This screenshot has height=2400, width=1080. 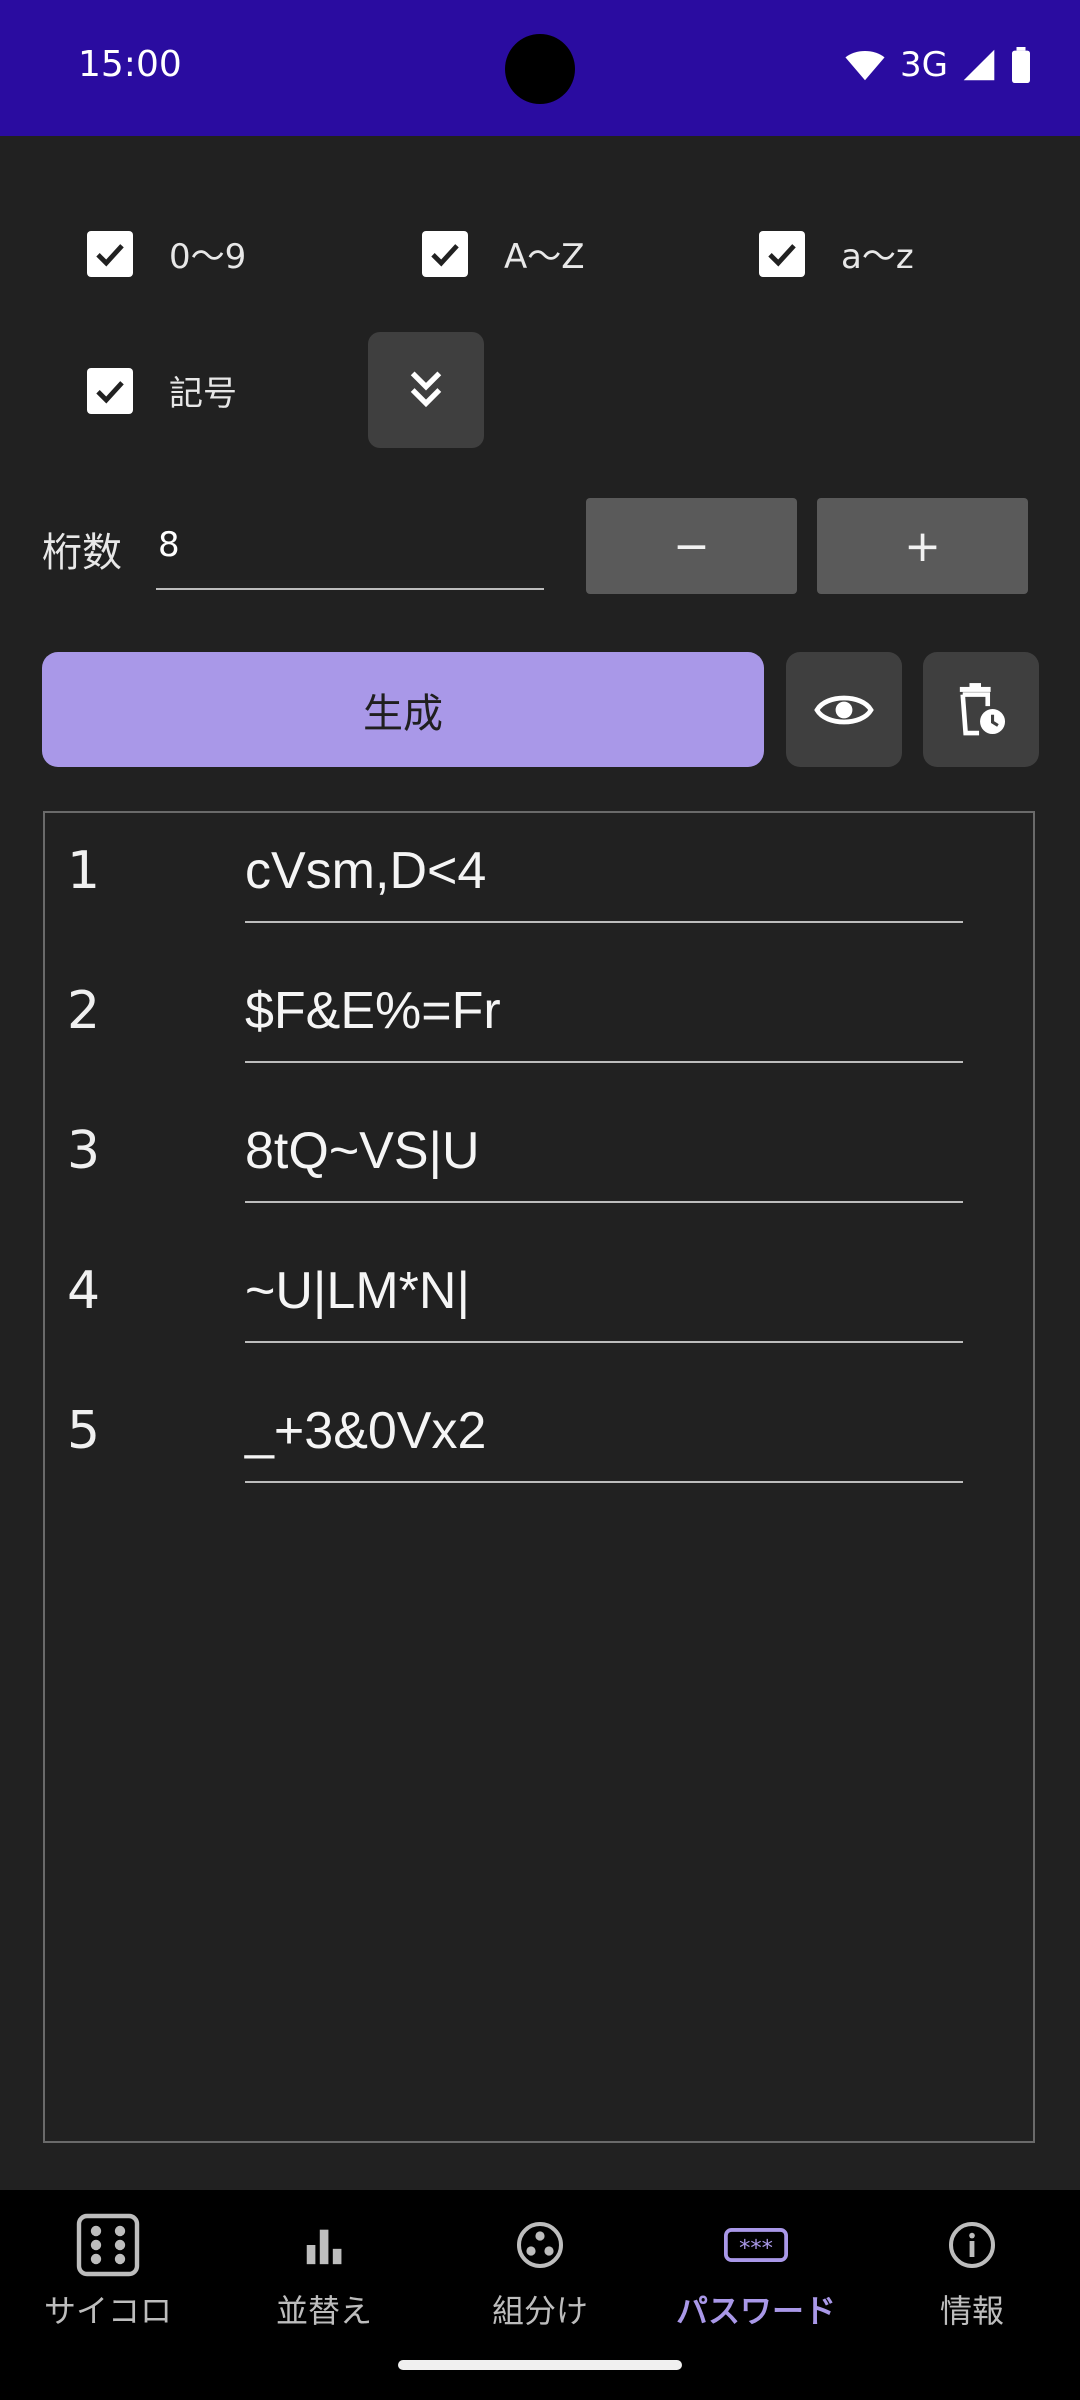 I want to click on group-icon, so click(x=540, y=2245).